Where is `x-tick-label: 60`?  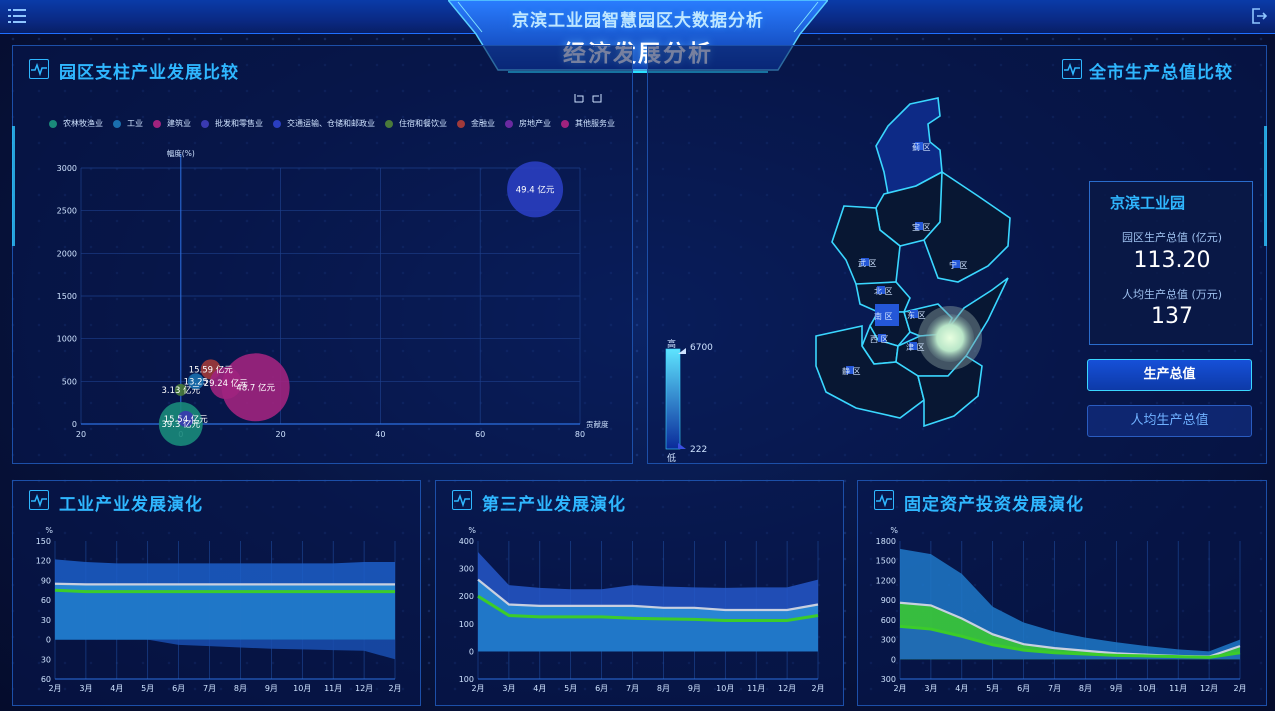
x-tick-label: 60 is located at coordinates (480, 434).